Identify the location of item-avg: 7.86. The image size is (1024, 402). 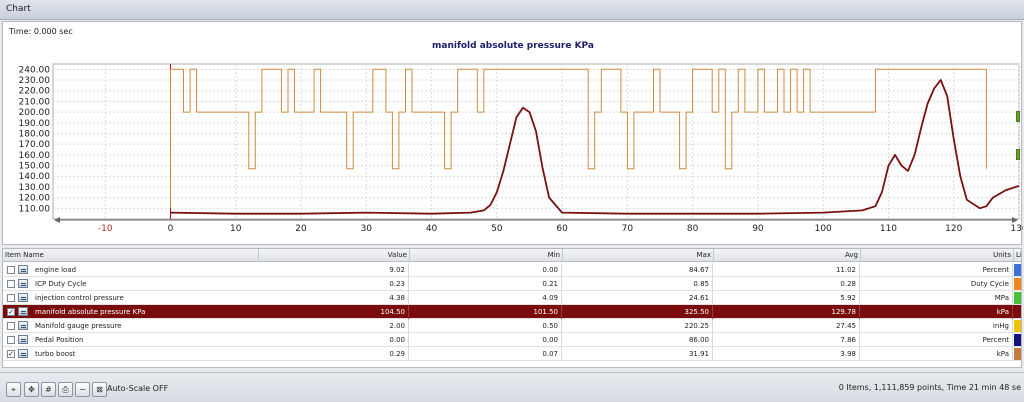
(787, 340).